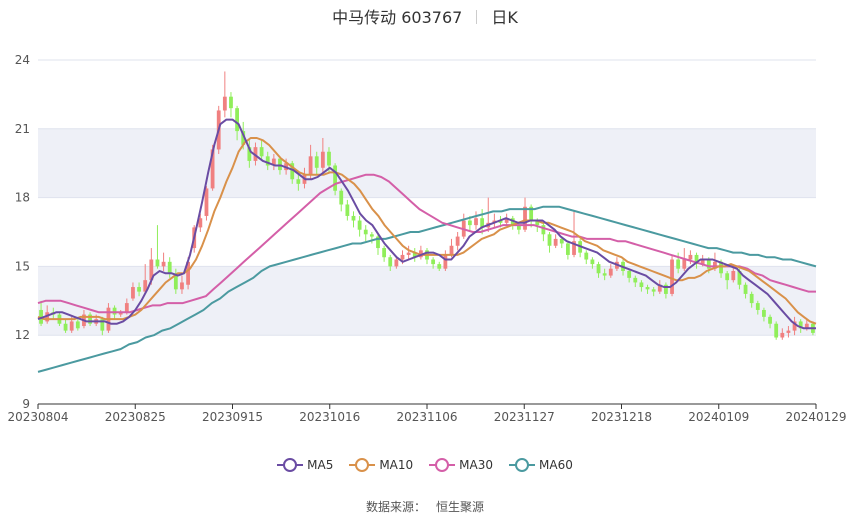 This screenshot has height=517, width=850. I want to click on legend-label-ma10: MA10, so click(396, 465).